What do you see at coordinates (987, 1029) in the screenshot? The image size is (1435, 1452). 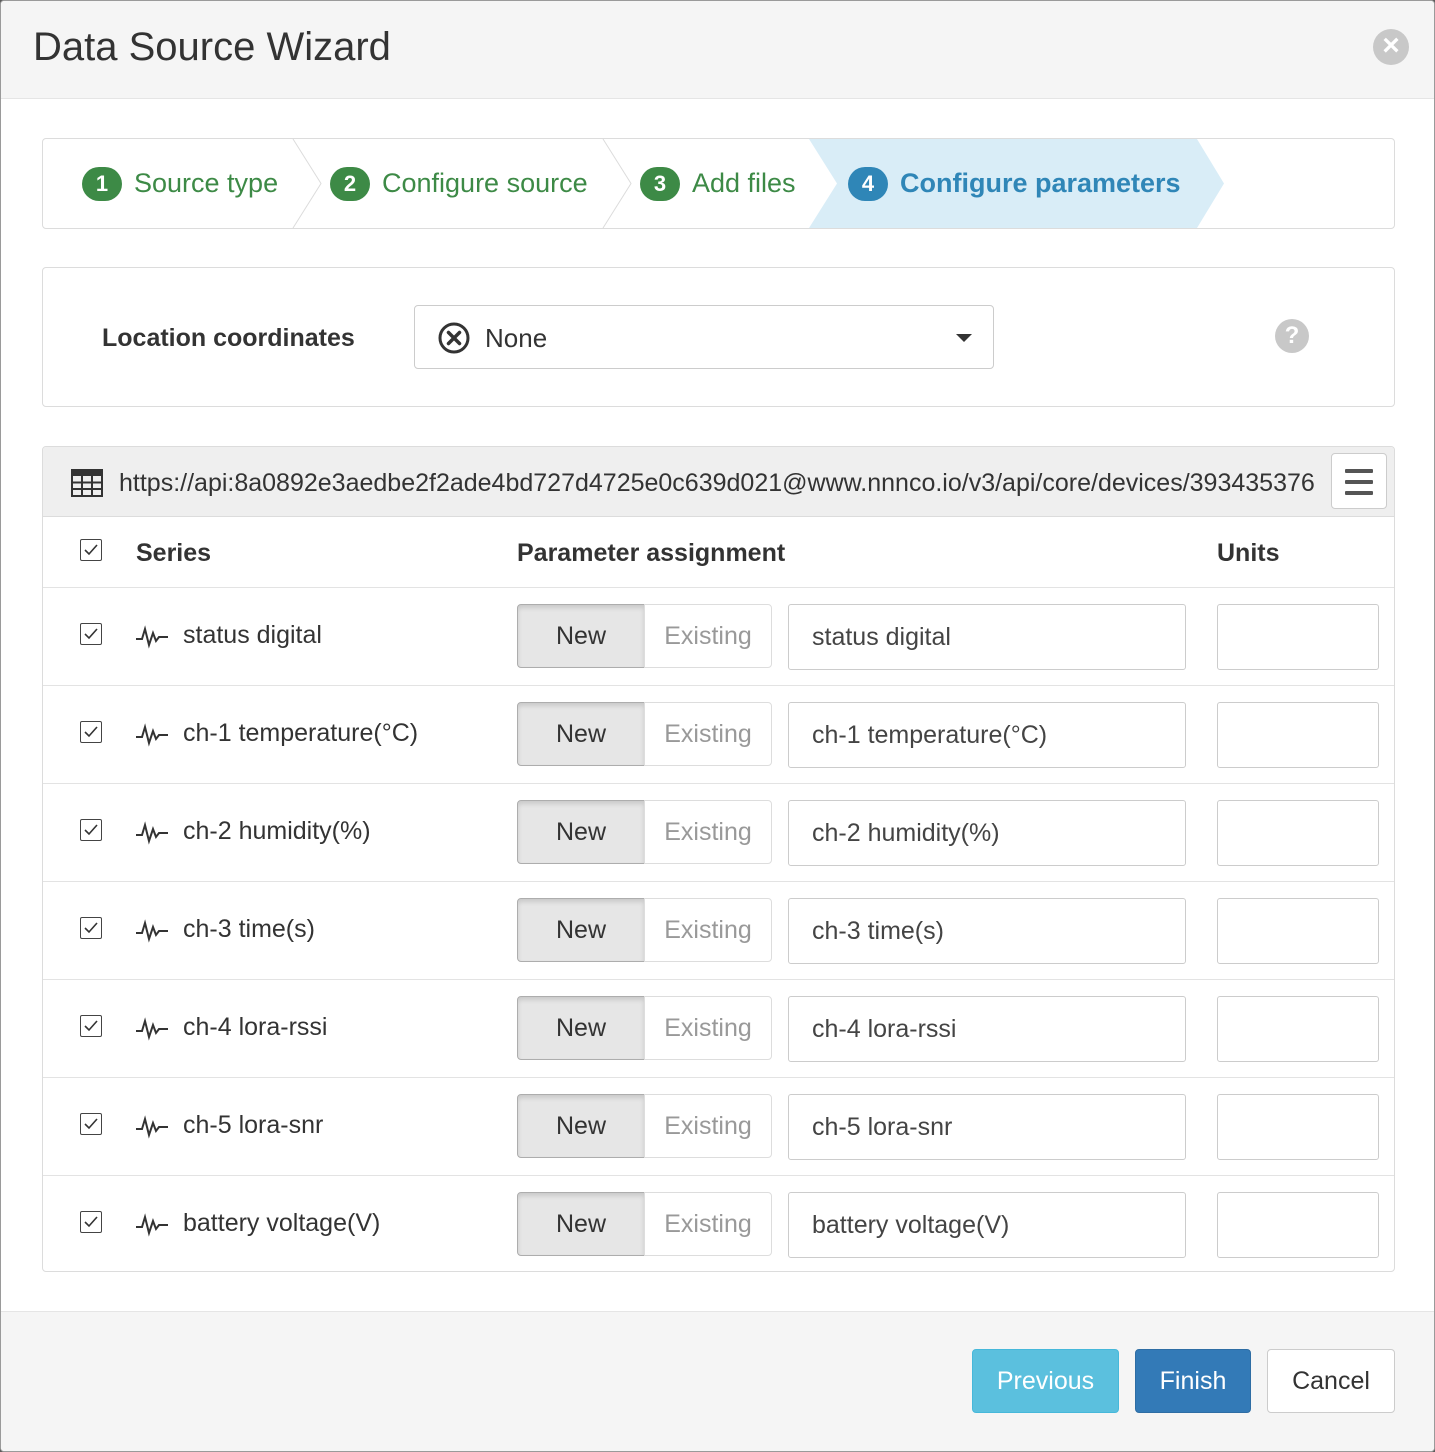 I see `parameter-name-input: ch-4 lora-rssi` at bounding box center [987, 1029].